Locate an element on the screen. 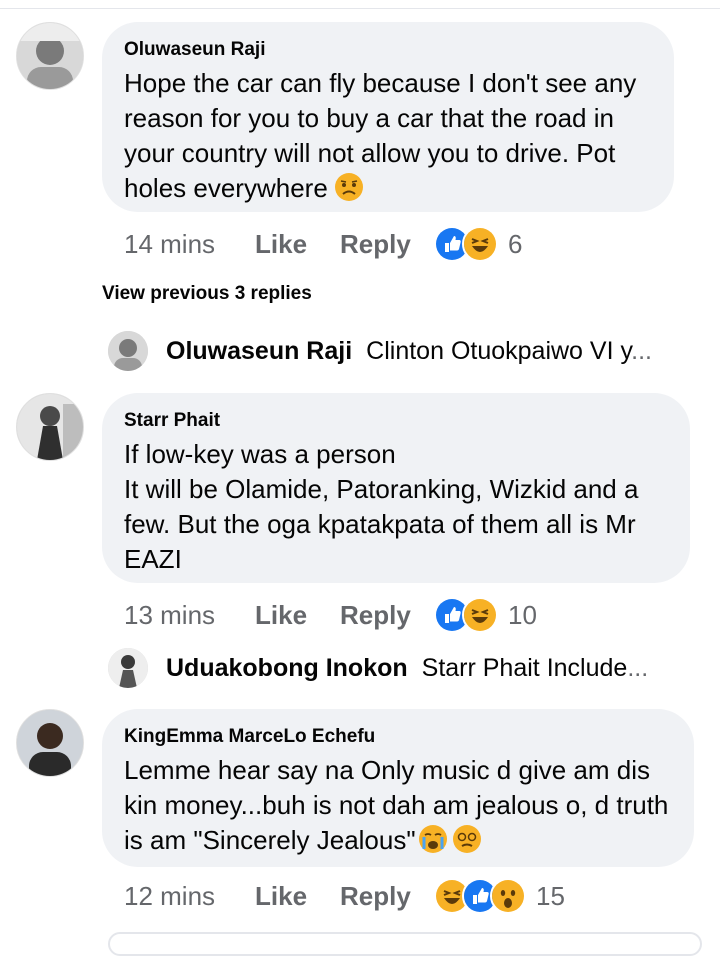  worried-face-icon is located at coordinates (349, 187).